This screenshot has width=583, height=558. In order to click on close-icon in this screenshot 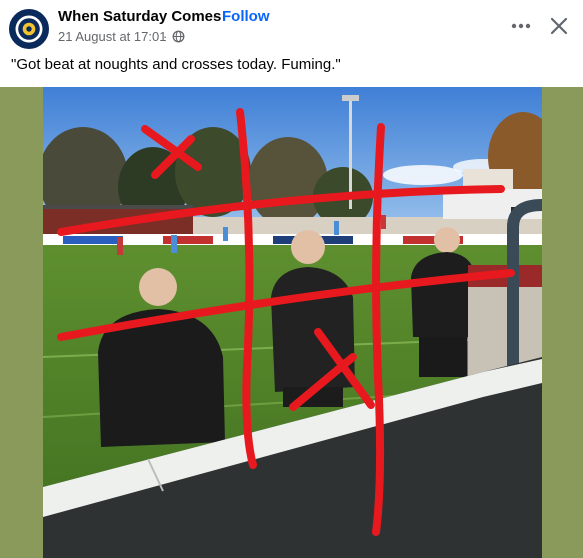, I will do `click(559, 26)`.